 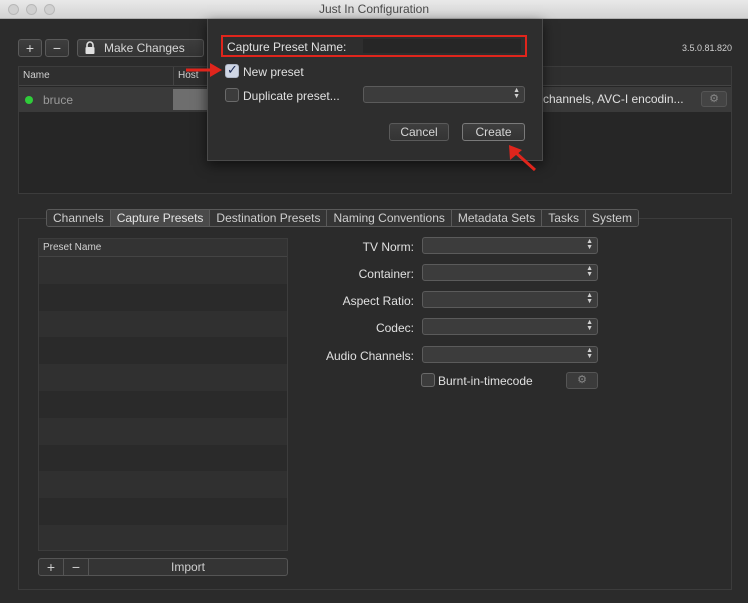 I want to click on duplicate-preset-select: ▲ ▼, so click(x=444, y=94).